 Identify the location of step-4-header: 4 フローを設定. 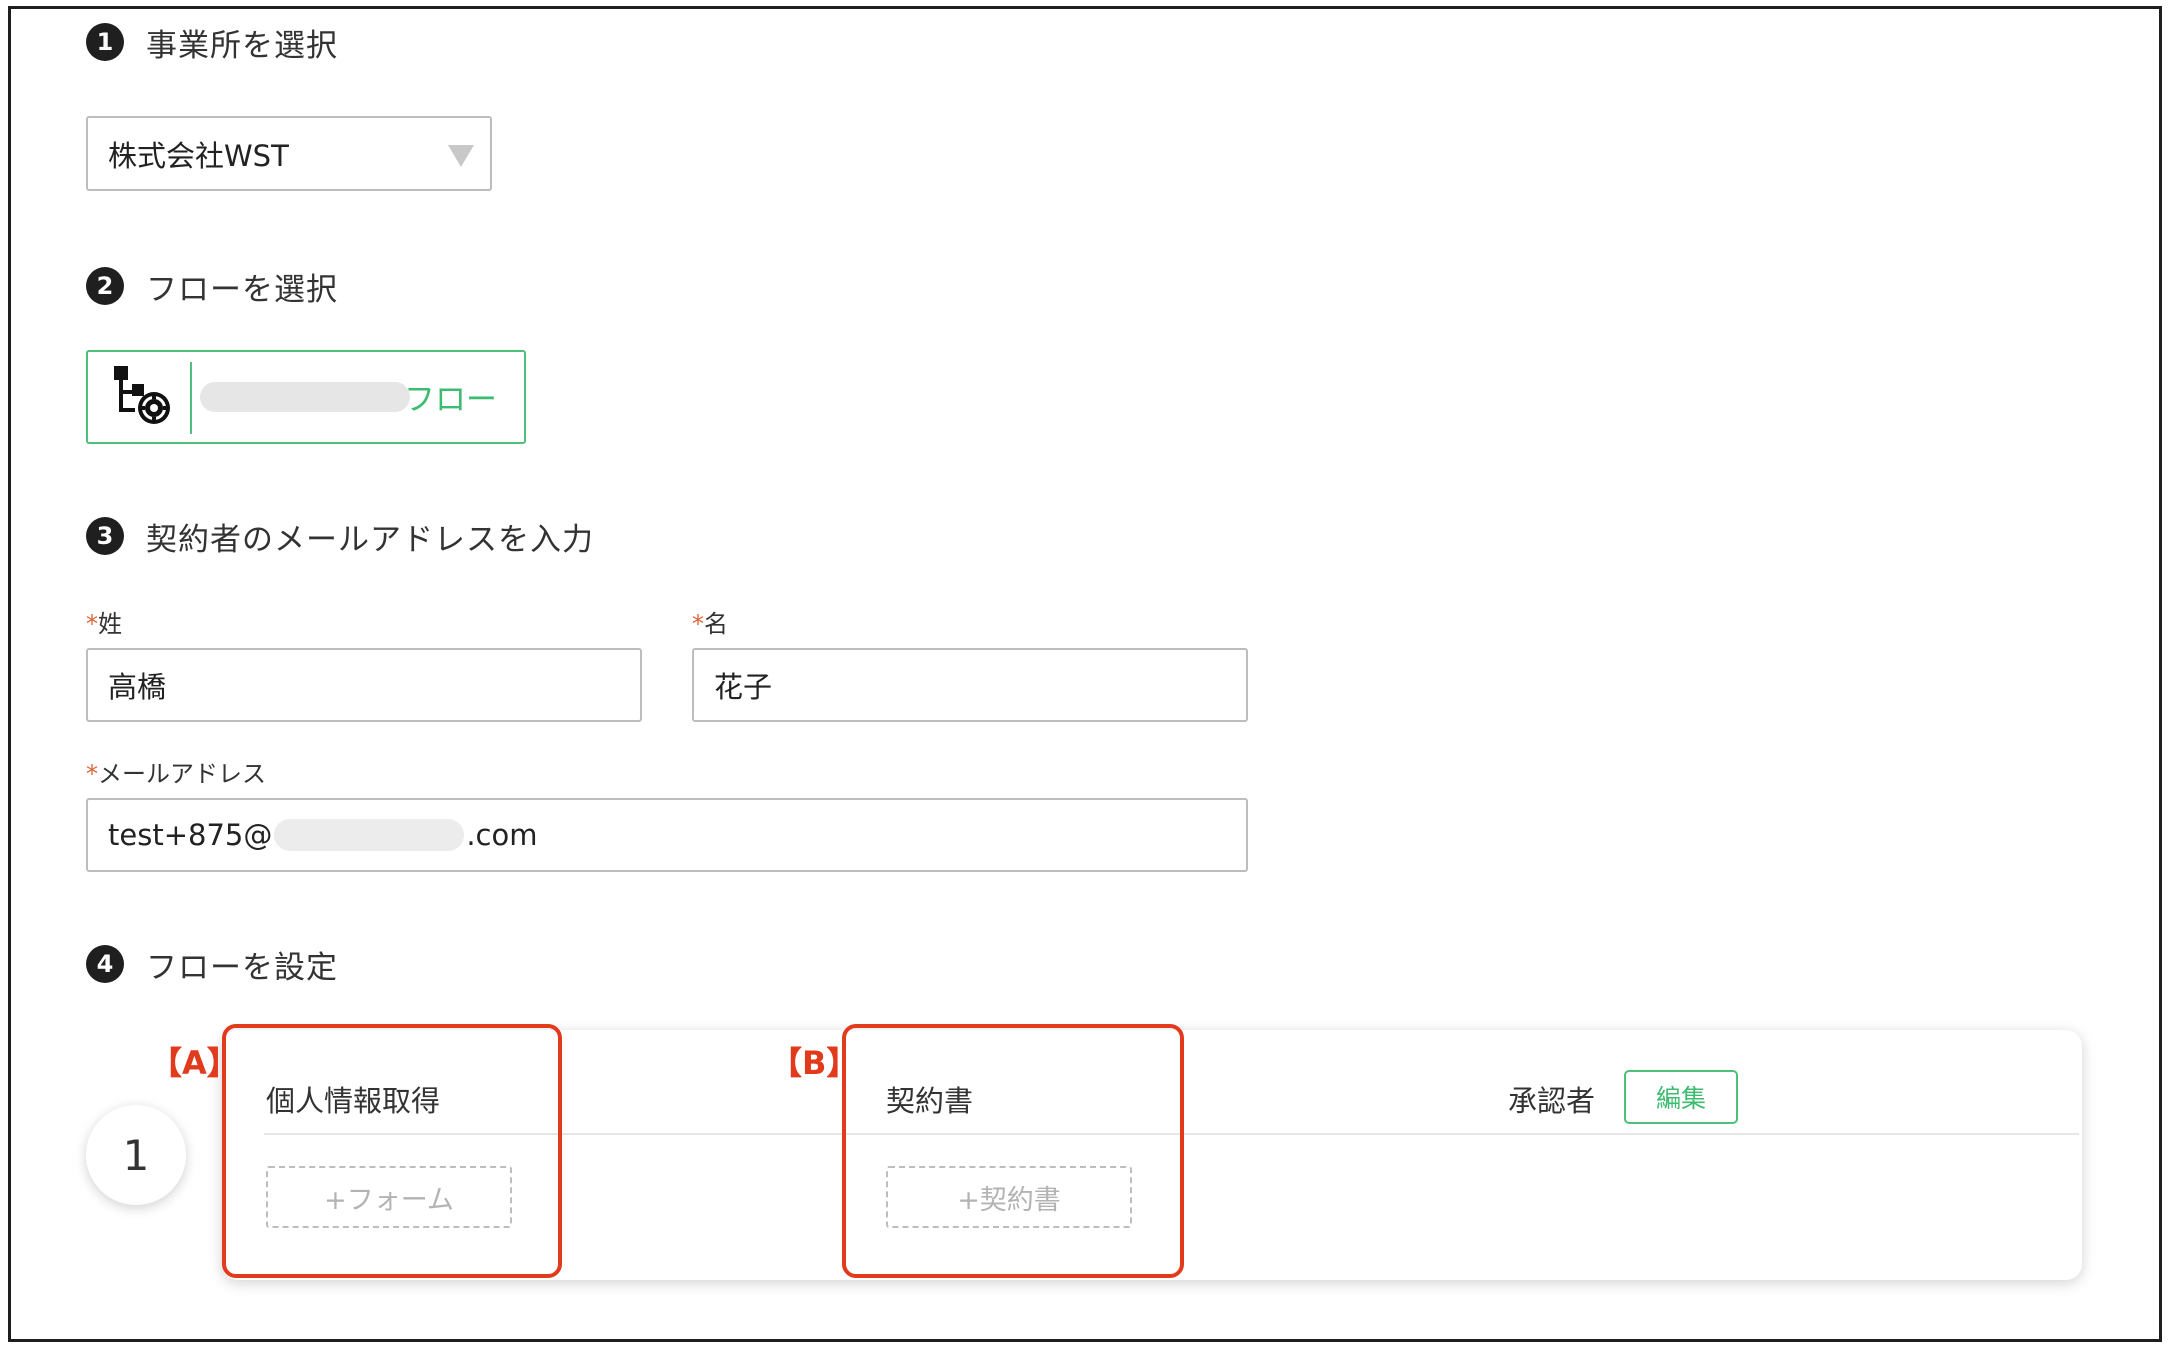
(212, 964).